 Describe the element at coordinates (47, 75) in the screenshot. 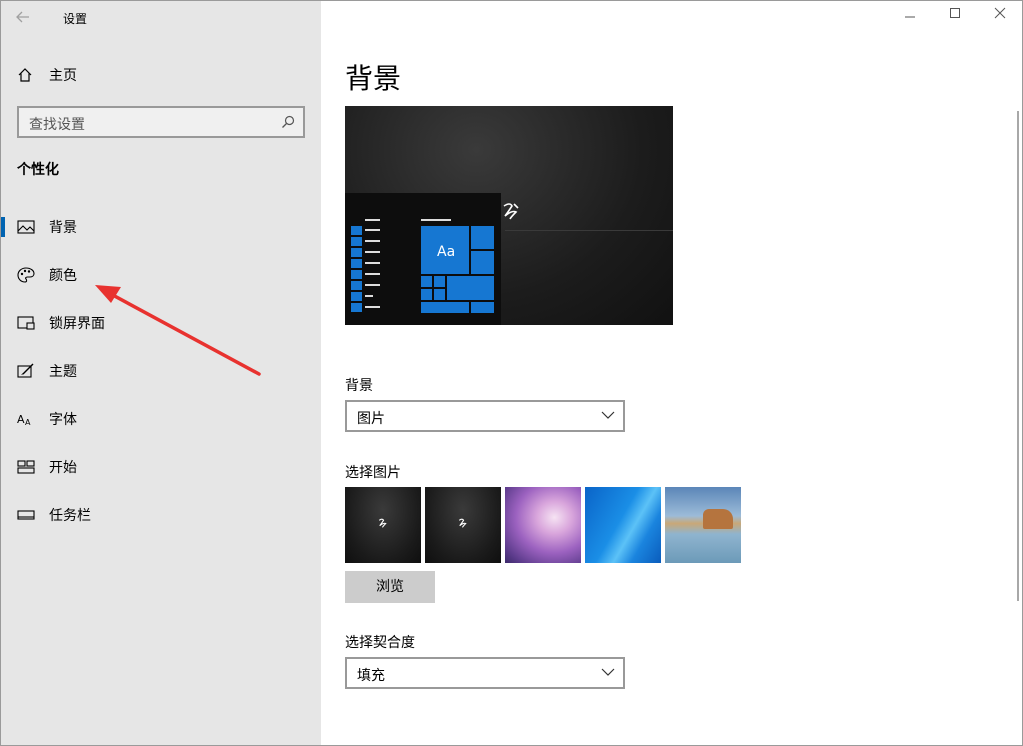

I see `home-nav: 主页` at that location.